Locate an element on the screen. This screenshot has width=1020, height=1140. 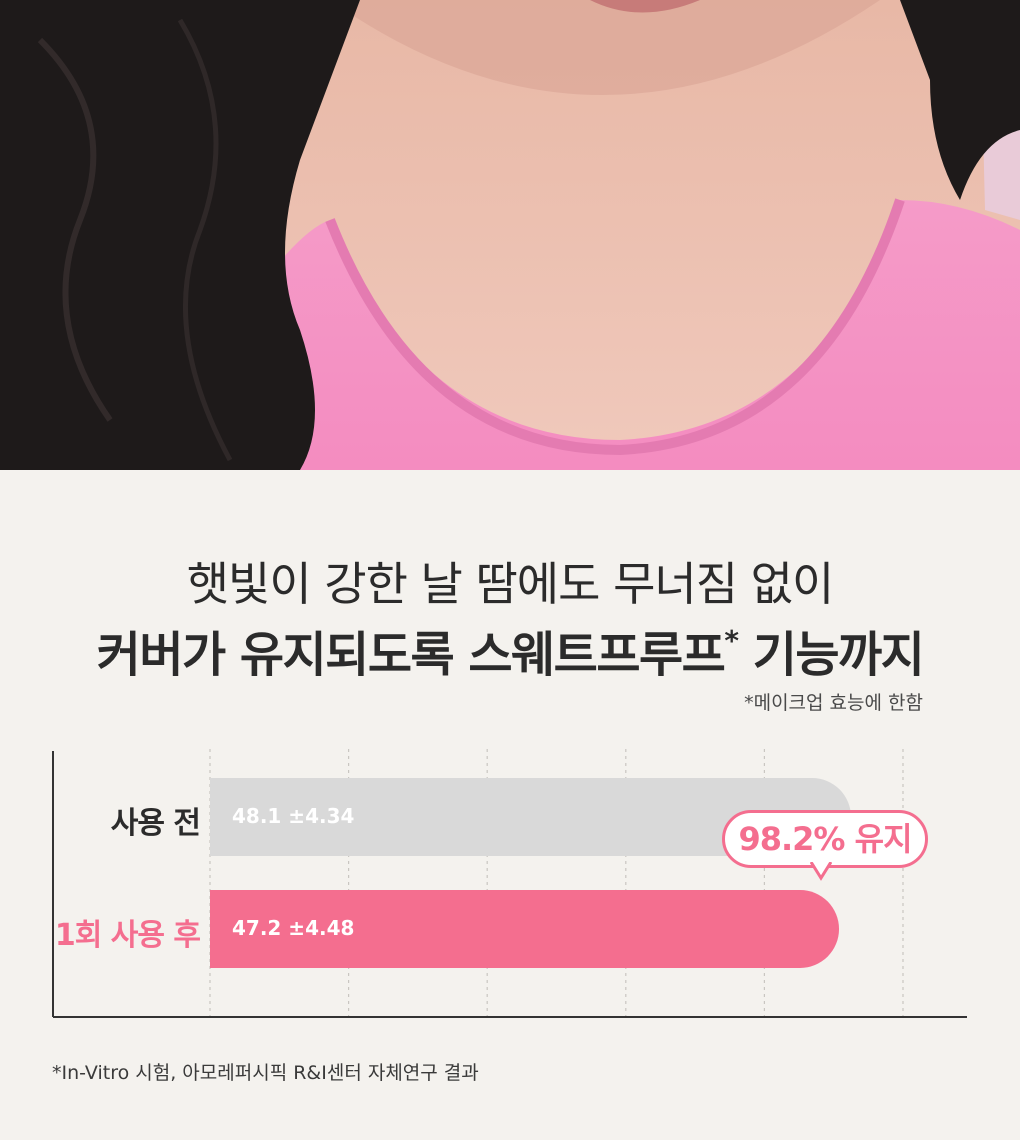
category-label: 사용 전 is located at coordinates (155, 823).